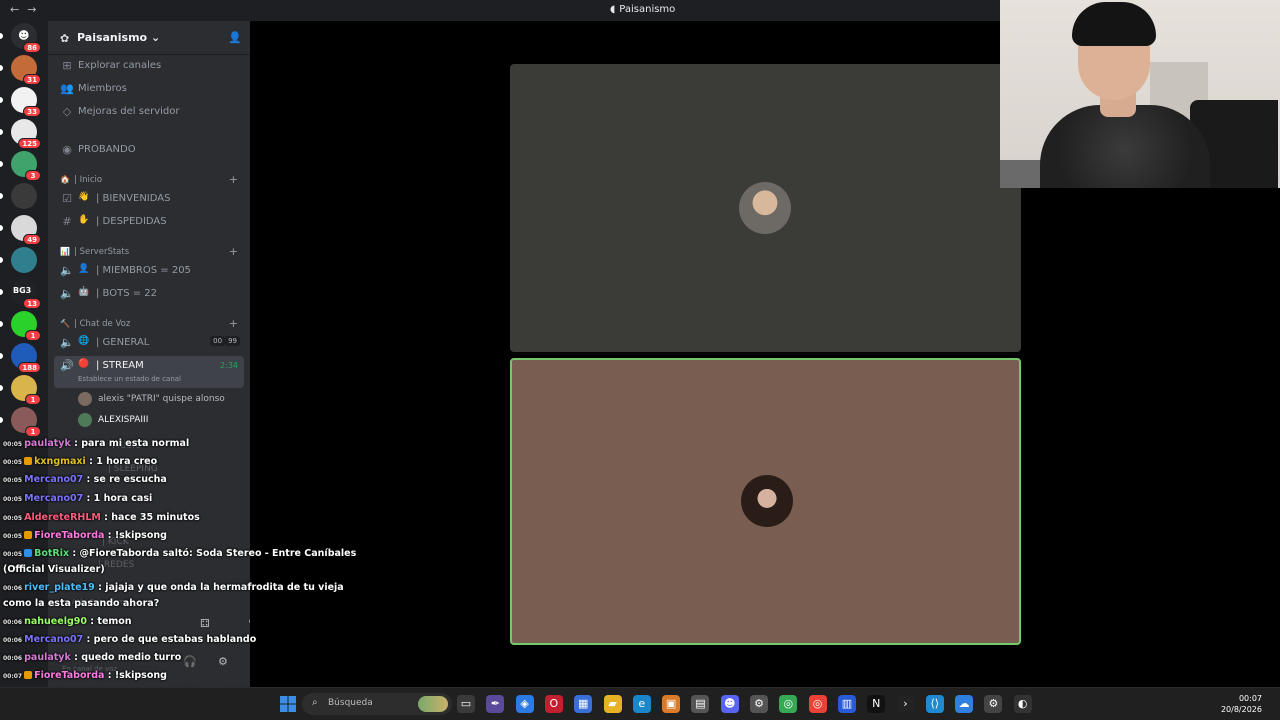 The image size is (1280, 720). I want to click on explore-channels: ⊞ Explorar canales, so click(149, 66).